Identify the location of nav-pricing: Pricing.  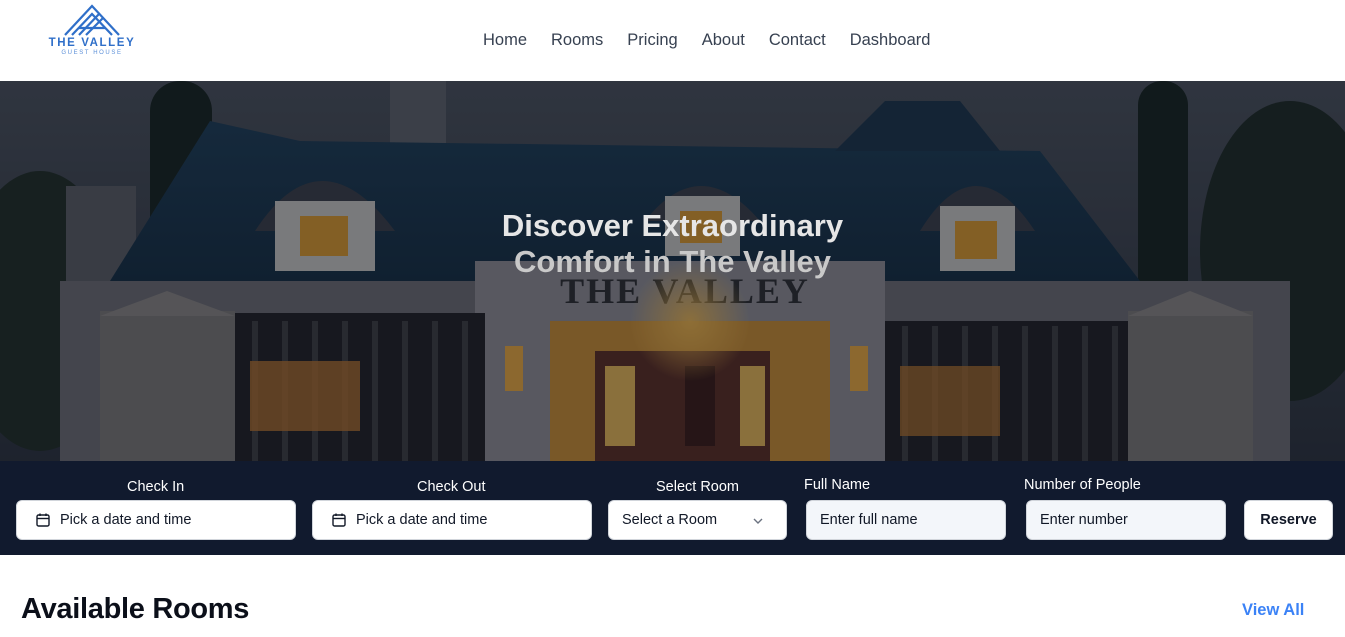
(652, 40).